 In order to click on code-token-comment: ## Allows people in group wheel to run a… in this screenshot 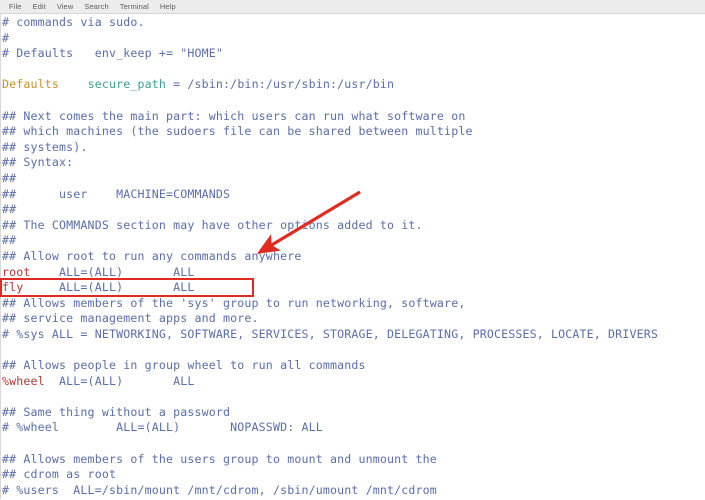, I will do `click(184, 365)`.